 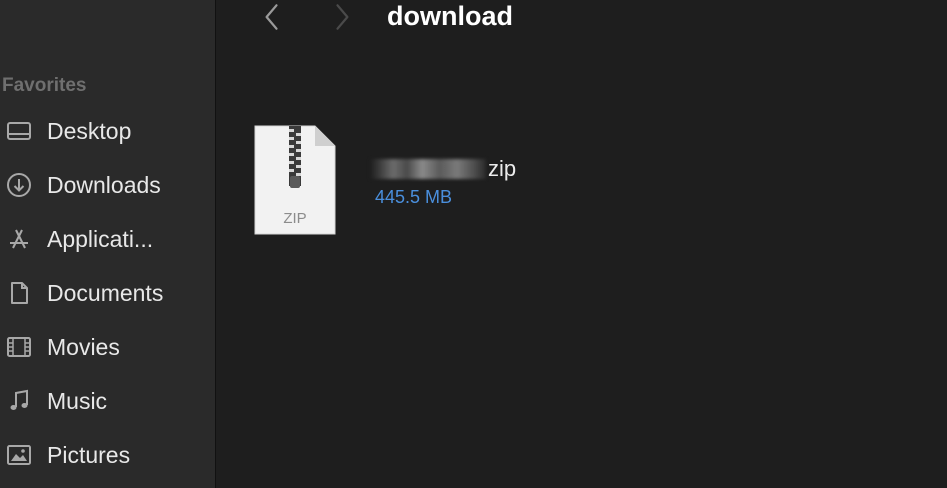 I want to click on sidebar-item-documents: Documents, so click(x=107, y=293).